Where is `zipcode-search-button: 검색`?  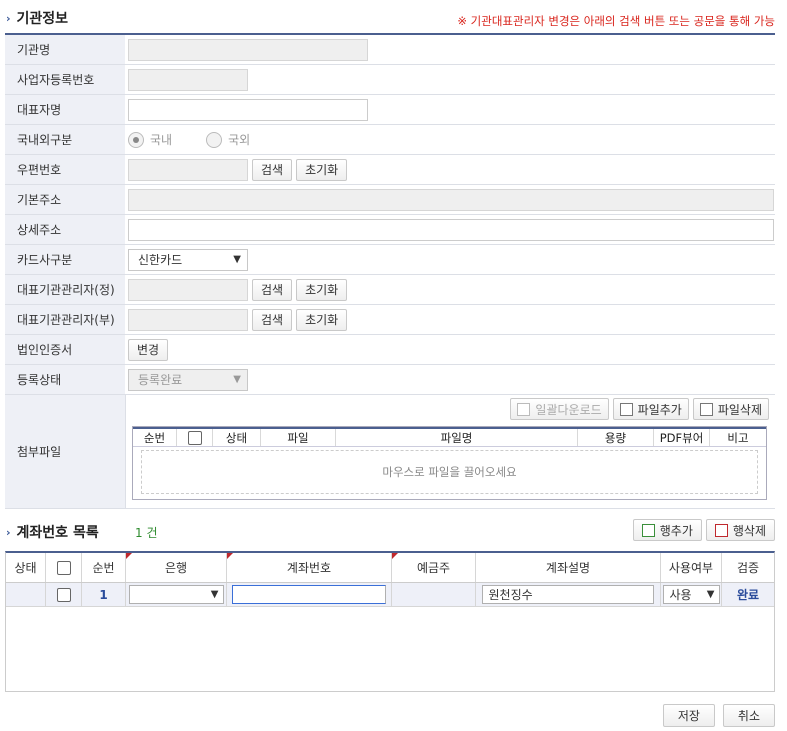 zipcode-search-button: 검색 is located at coordinates (272, 169).